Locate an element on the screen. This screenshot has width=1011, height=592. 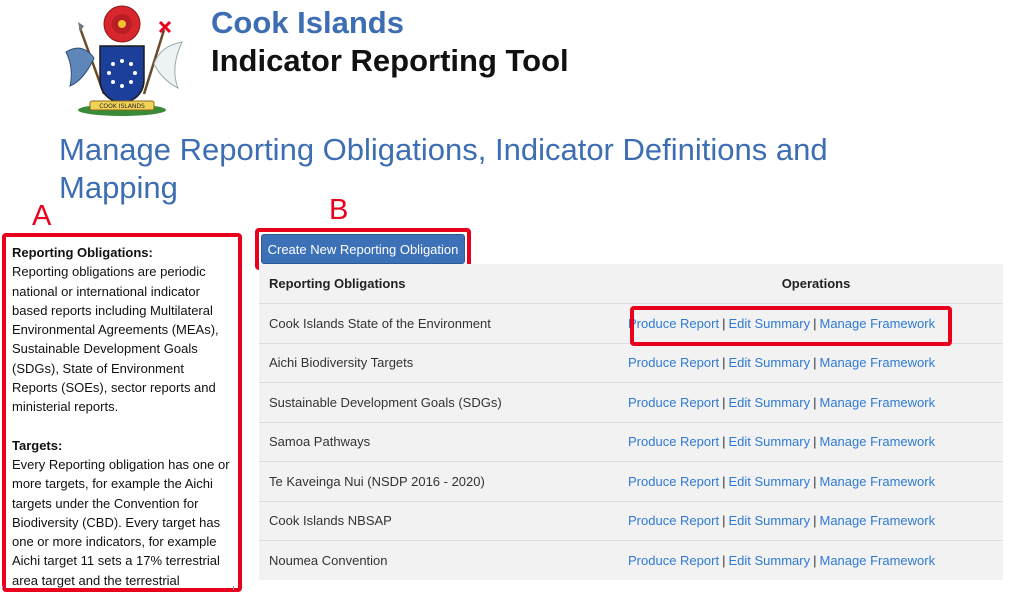
obligation-name: Sustainable Development Goals (SDGs) is located at coordinates (444, 402).